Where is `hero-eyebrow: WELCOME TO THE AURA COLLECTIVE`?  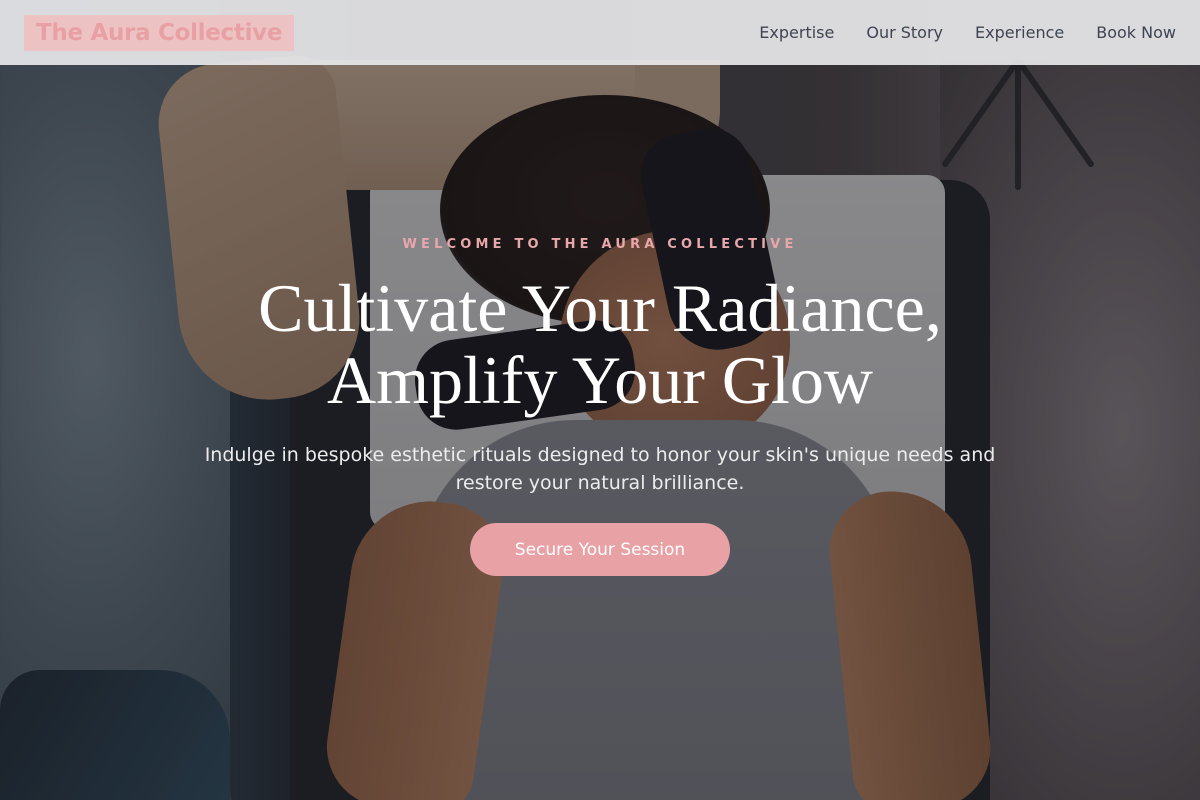 hero-eyebrow: WELCOME TO THE AURA COLLECTIVE is located at coordinates (600, 244).